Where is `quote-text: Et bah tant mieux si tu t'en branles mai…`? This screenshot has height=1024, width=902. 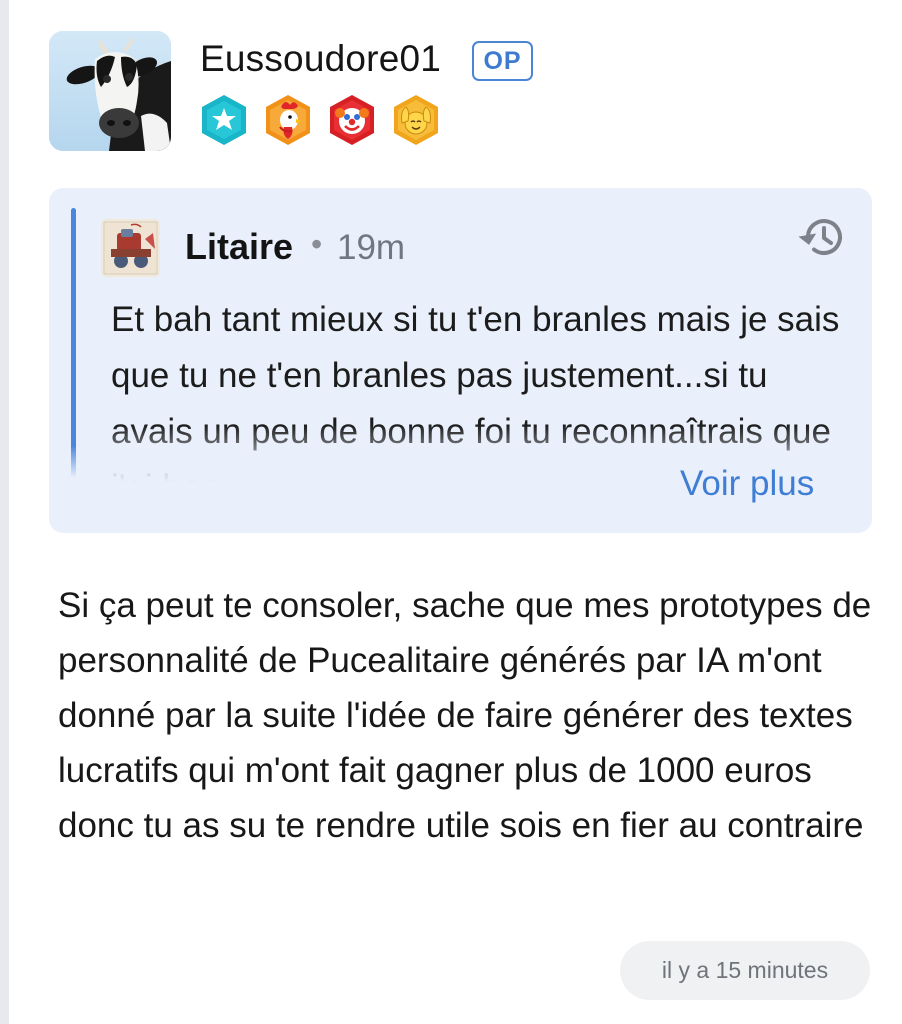
quote-text: Et bah tant mieux si tu t'en branles mai… is located at coordinates (475, 391).